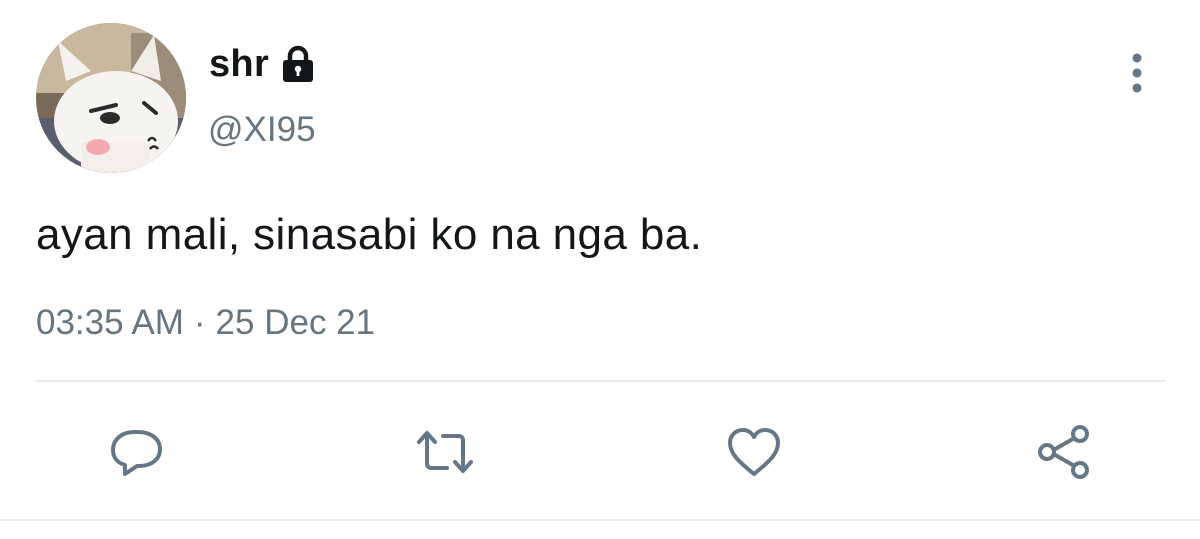 The image size is (1200, 539). I want to click on lock-icon, so click(298, 64).